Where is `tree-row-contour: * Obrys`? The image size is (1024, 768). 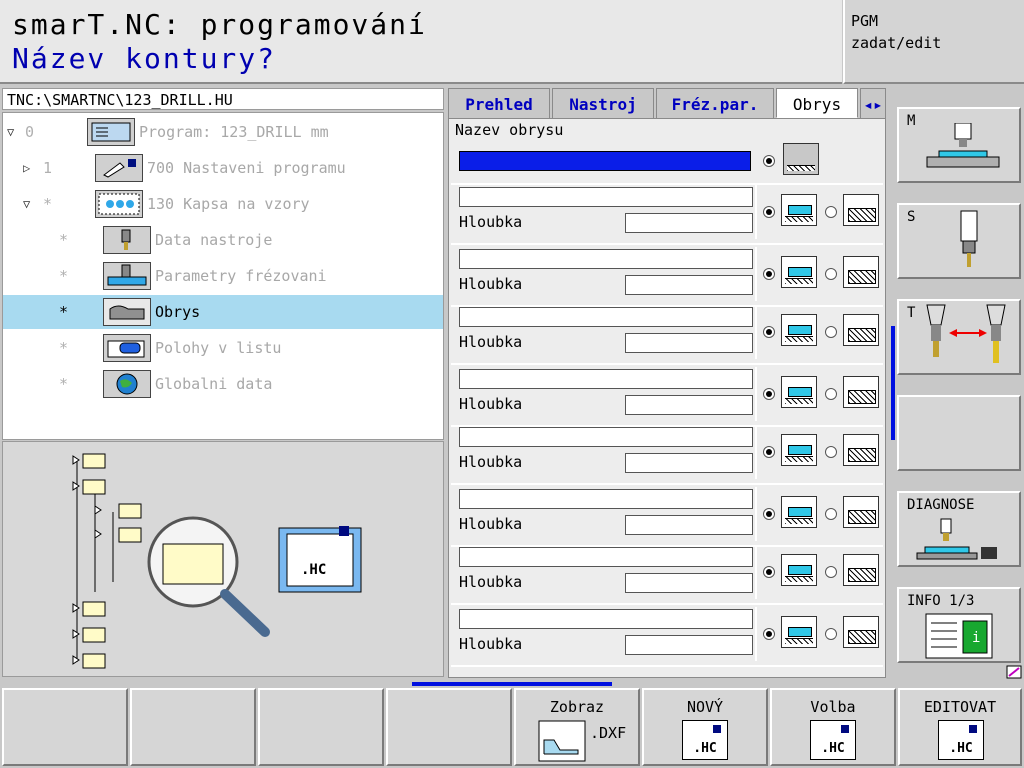
tree-row-contour: * Obrys is located at coordinates (223, 312).